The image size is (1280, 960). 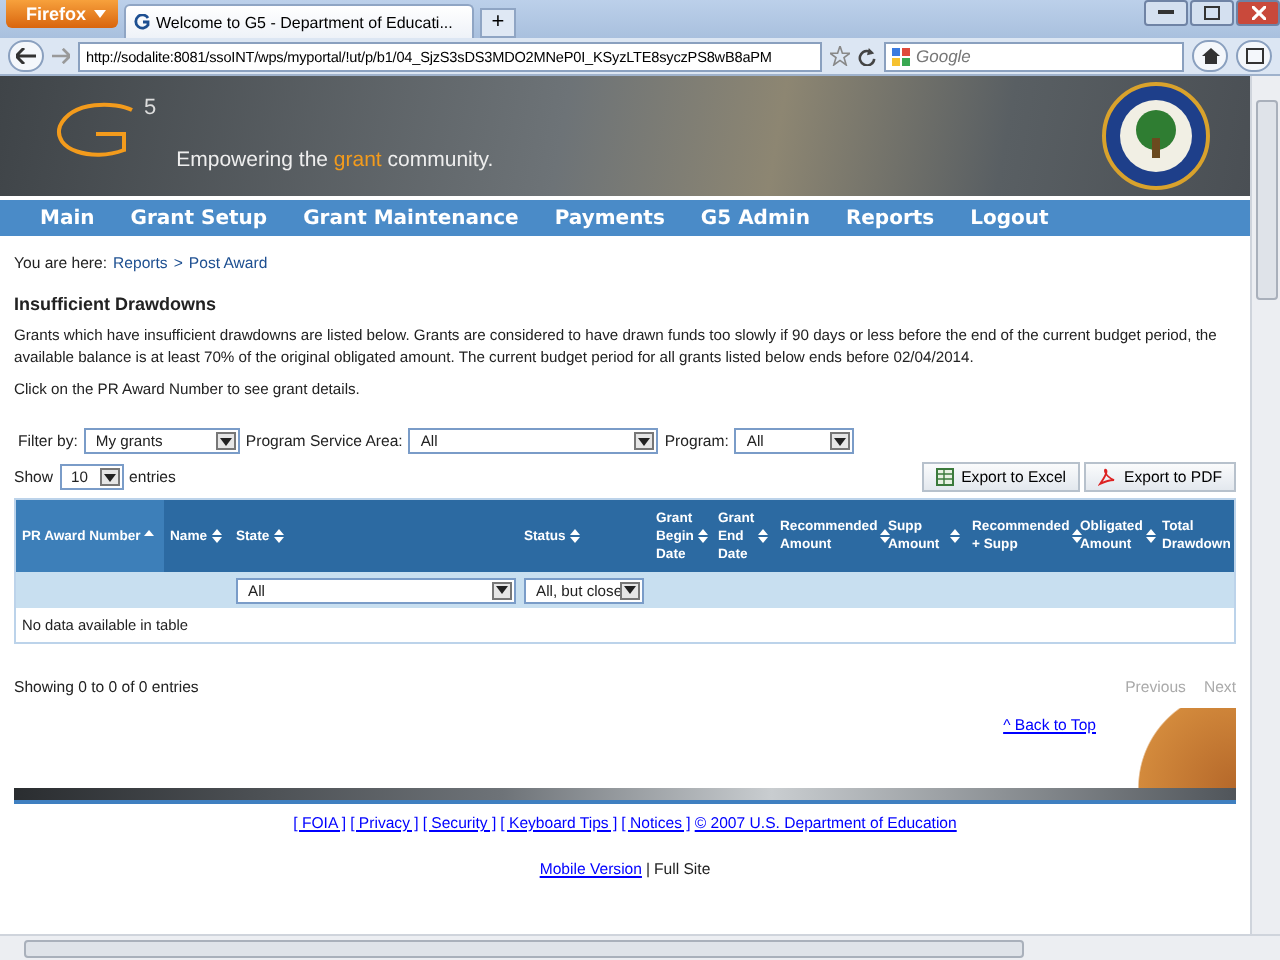 I want to click on nav-link: Grant Setup, so click(x=199, y=218).